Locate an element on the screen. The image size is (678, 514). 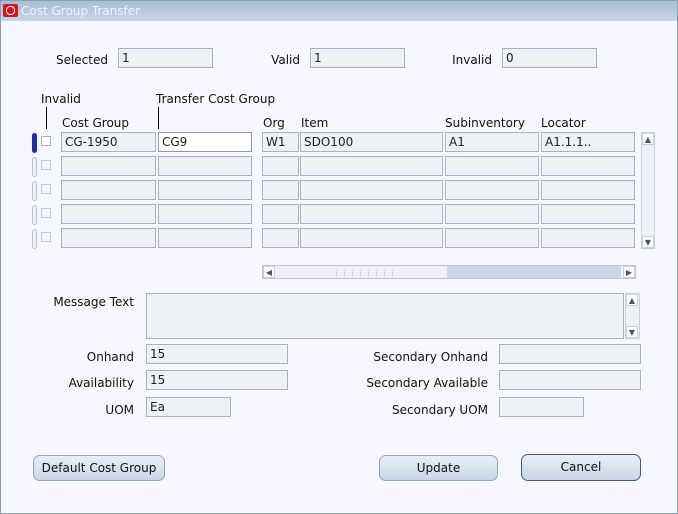
onhand-field: 15 is located at coordinates (217, 354).